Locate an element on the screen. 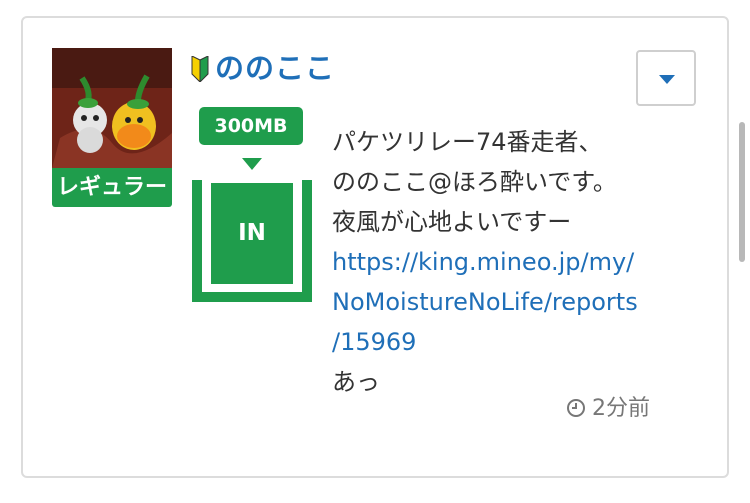 The height and width of the screenshot is (503, 750). data-arrow-down-icon is located at coordinates (252, 164).